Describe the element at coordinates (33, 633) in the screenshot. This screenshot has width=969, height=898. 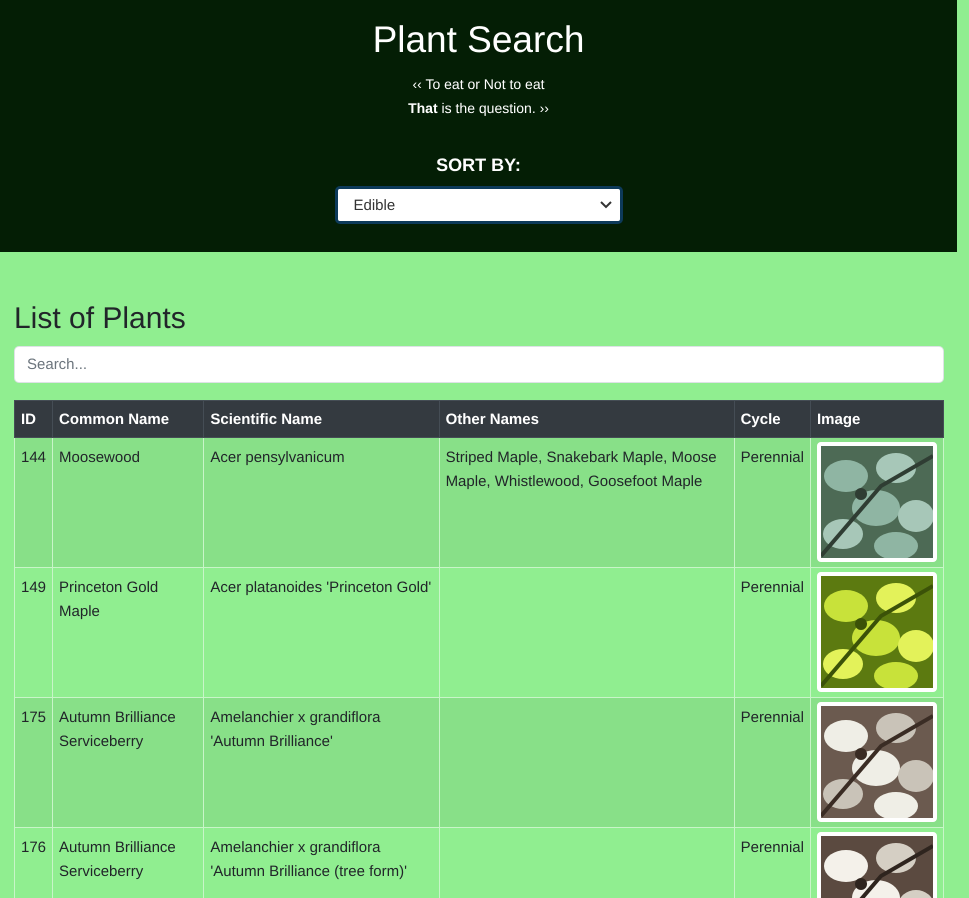
I see `table-cell: 149` at that location.